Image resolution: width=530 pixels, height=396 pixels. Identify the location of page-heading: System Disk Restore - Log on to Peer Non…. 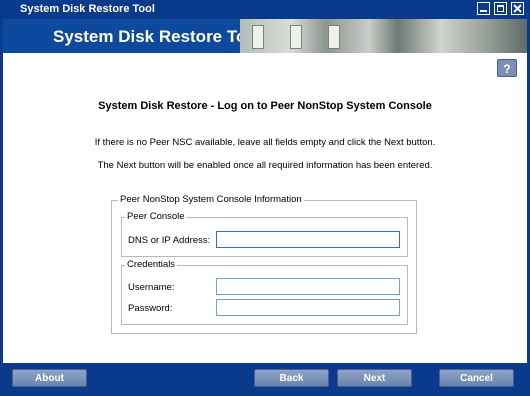
(265, 106).